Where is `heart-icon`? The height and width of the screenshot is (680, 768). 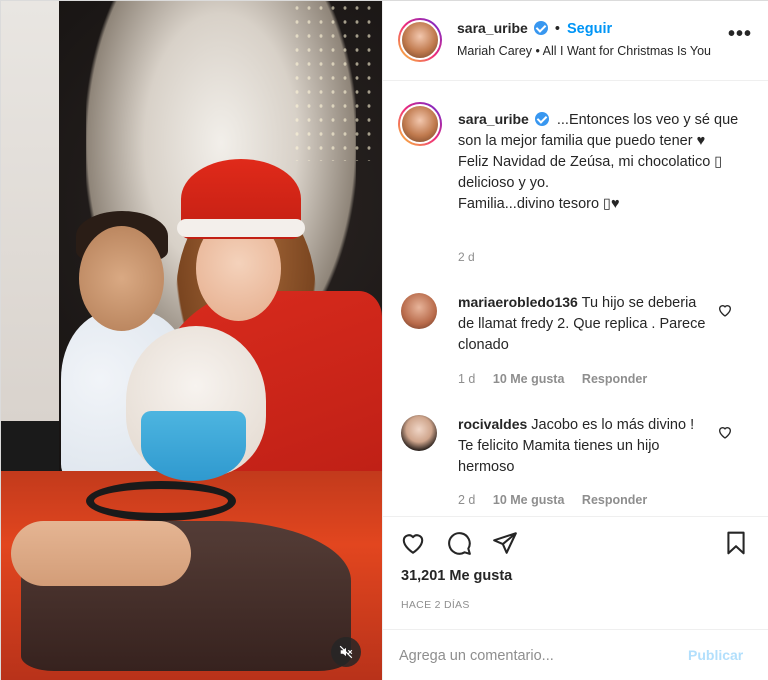 heart-icon is located at coordinates (413, 544).